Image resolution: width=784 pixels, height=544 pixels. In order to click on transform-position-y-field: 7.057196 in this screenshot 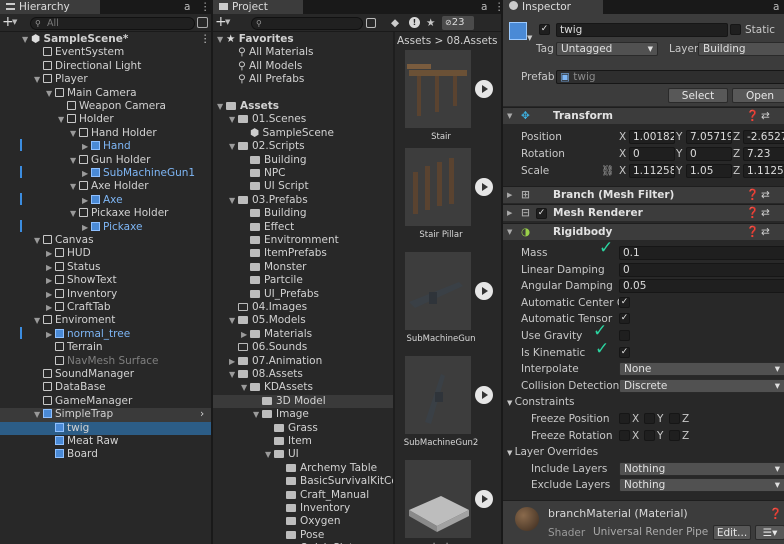, I will do `click(709, 137)`.